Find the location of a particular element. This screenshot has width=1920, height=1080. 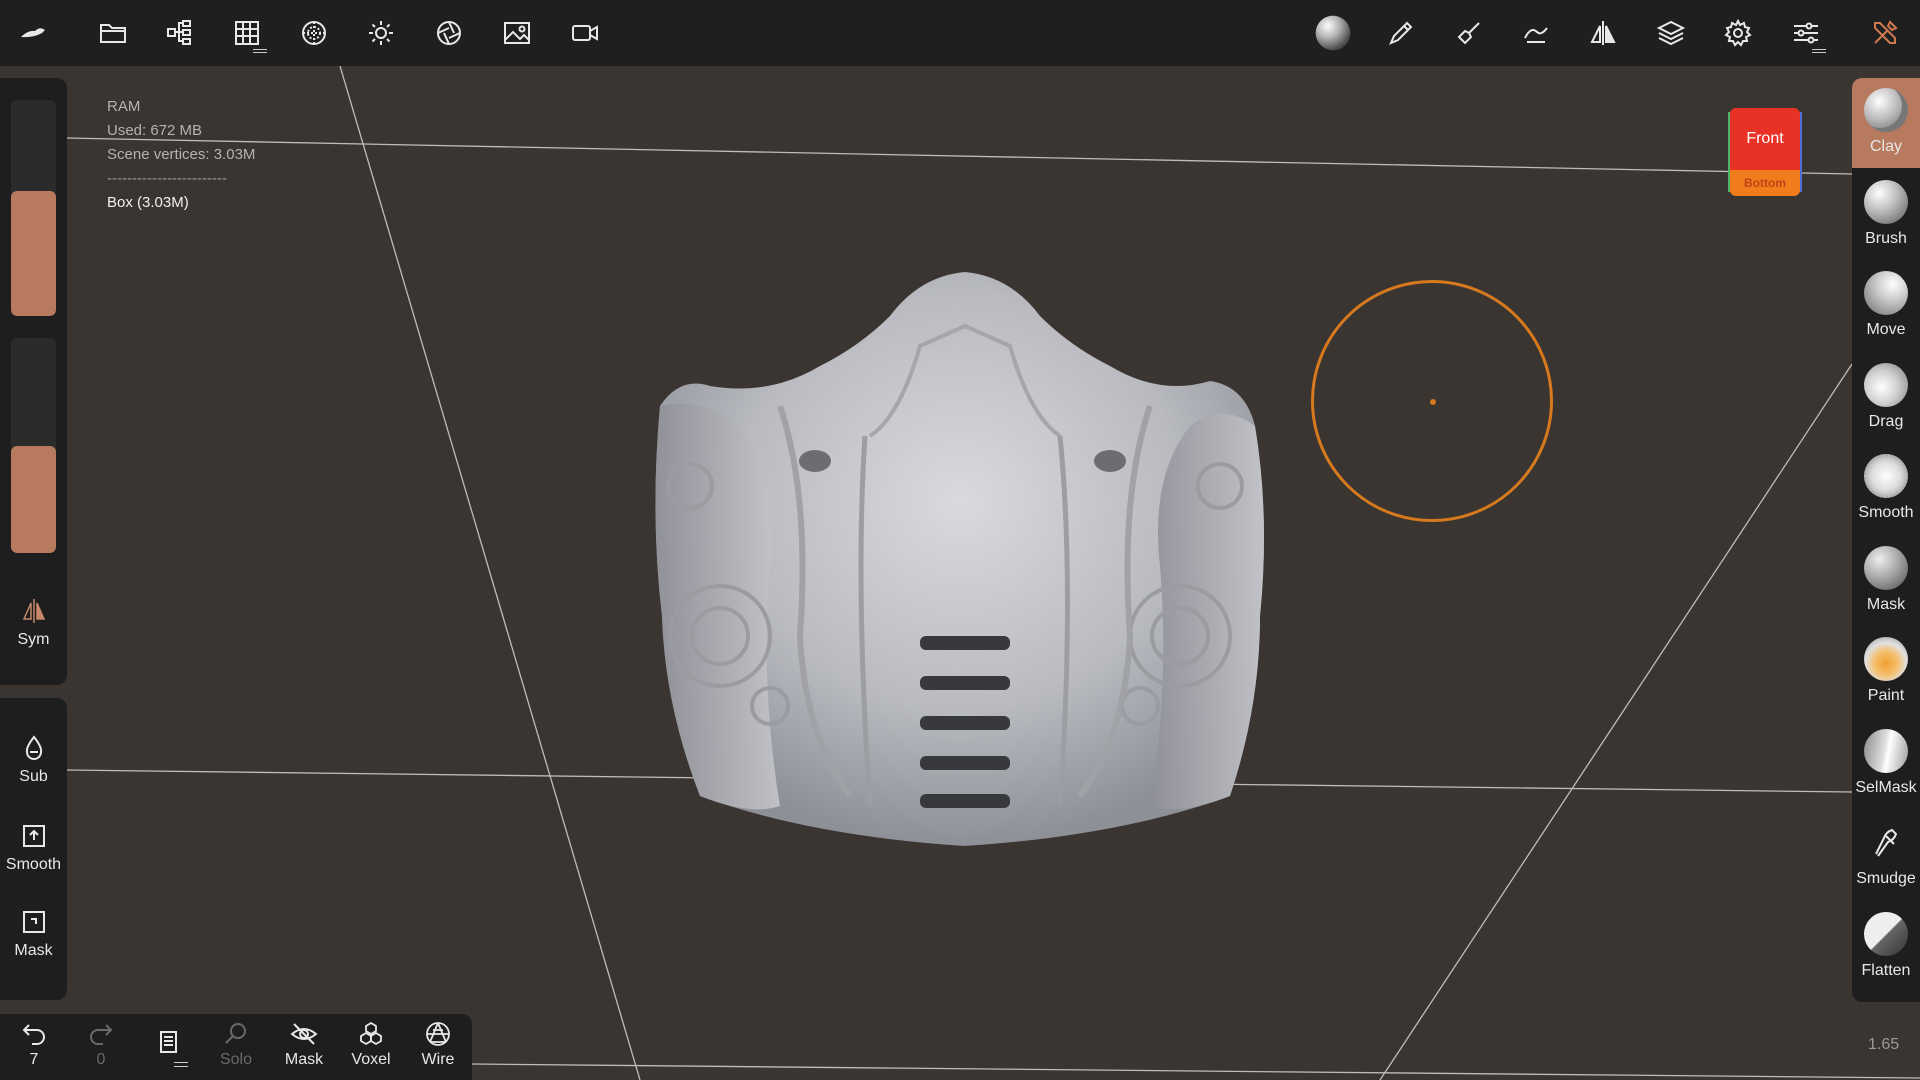

history-button is located at coordinates (168, 1047).